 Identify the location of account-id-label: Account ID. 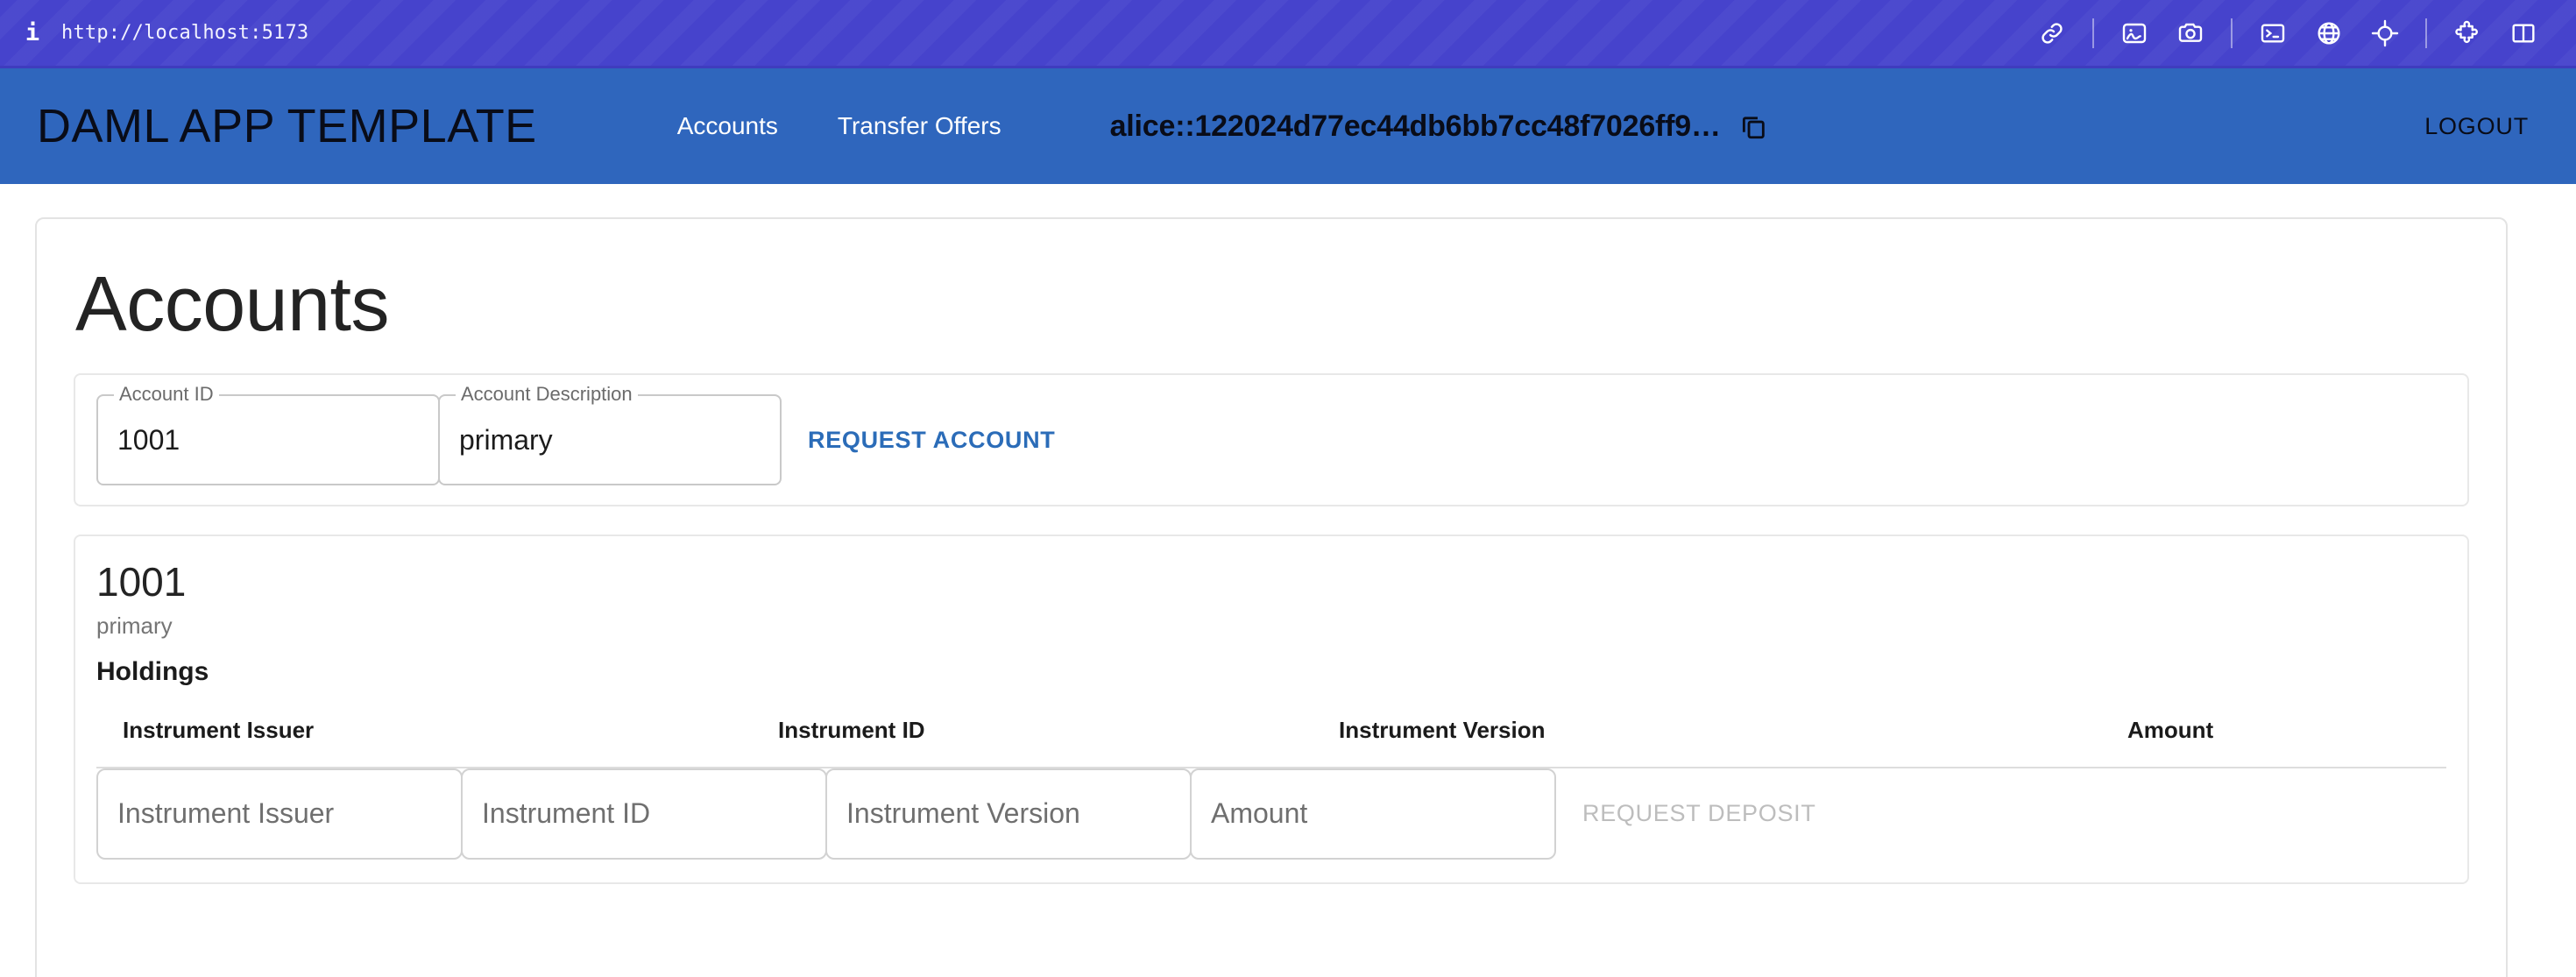
(166, 394).